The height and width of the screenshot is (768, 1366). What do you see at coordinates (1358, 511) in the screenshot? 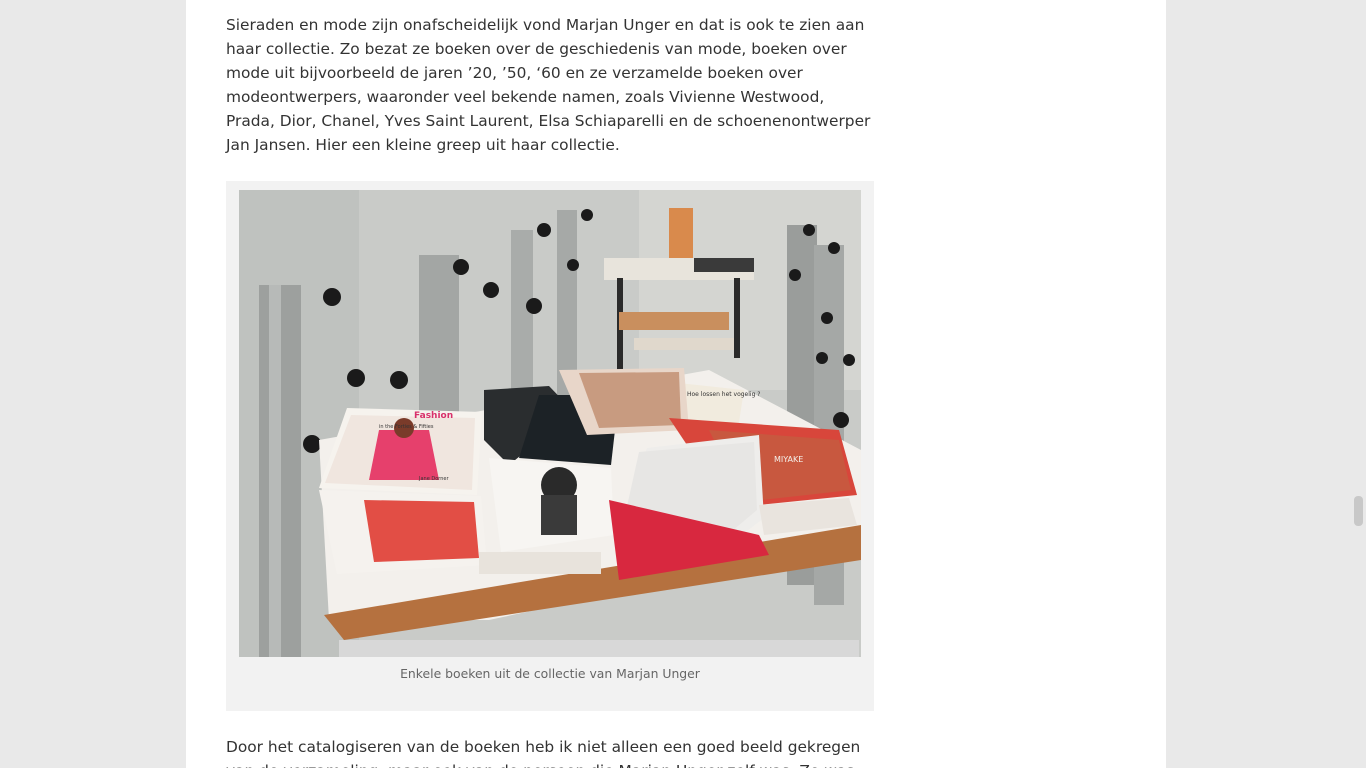
I see `scrollbar-thumb` at bounding box center [1358, 511].